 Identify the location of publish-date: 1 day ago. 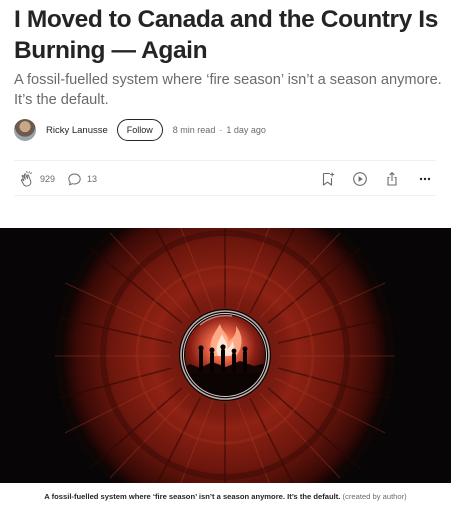
(246, 130).